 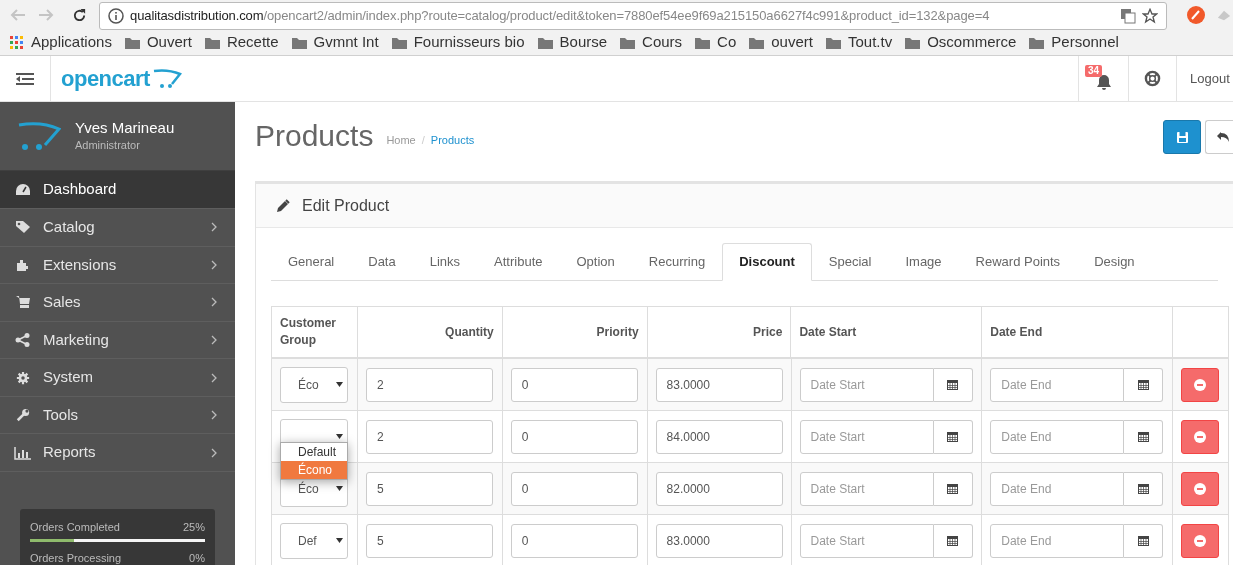 I want to click on bookmark: Oscommerce, so click(x=961, y=42).